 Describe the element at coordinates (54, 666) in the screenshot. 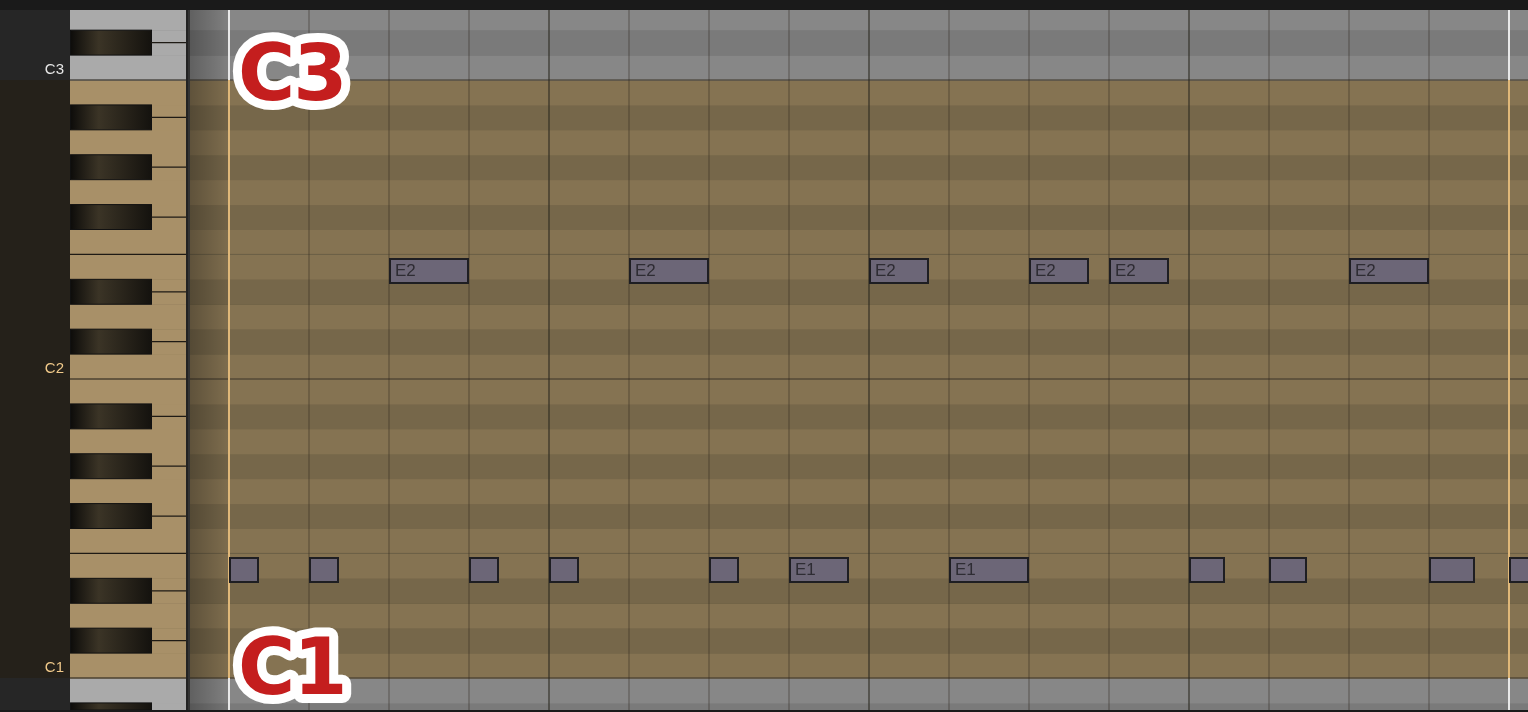

I see `octave-label: C1` at that location.